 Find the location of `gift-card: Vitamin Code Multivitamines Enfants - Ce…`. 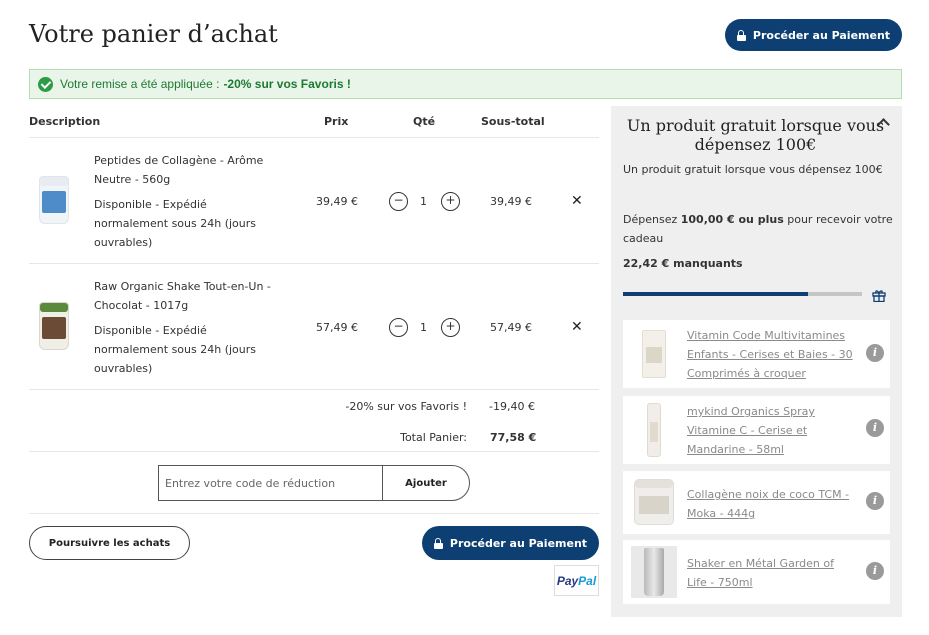

gift-card: Vitamin Code Multivitamines Enfants - Ce… is located at coordinates (756, 354).